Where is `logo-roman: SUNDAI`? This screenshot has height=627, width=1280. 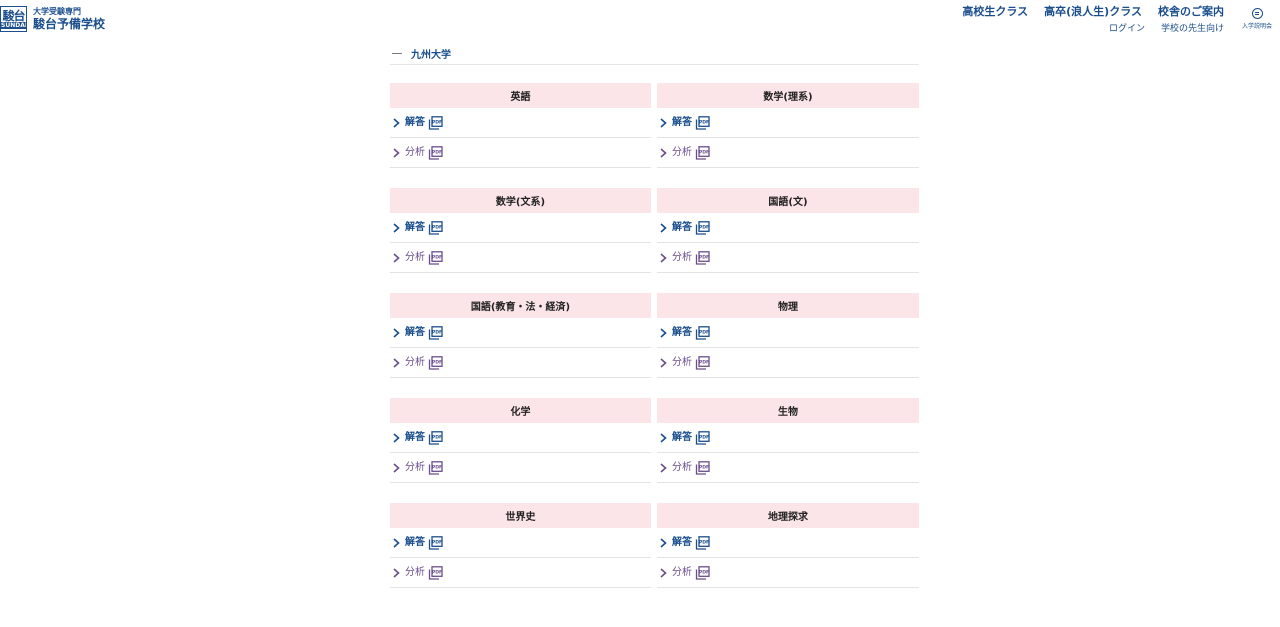 logo-roman: SUNDAI is located at coordinates (14, 25).